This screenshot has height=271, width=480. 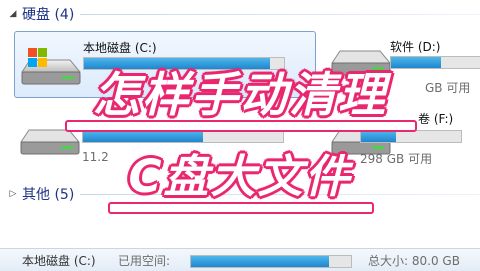 What do you see at coordinates (13, 14) in the screenshot?
I see `collapse-arrow-icon: ◢` at bounding box center [13, 14].